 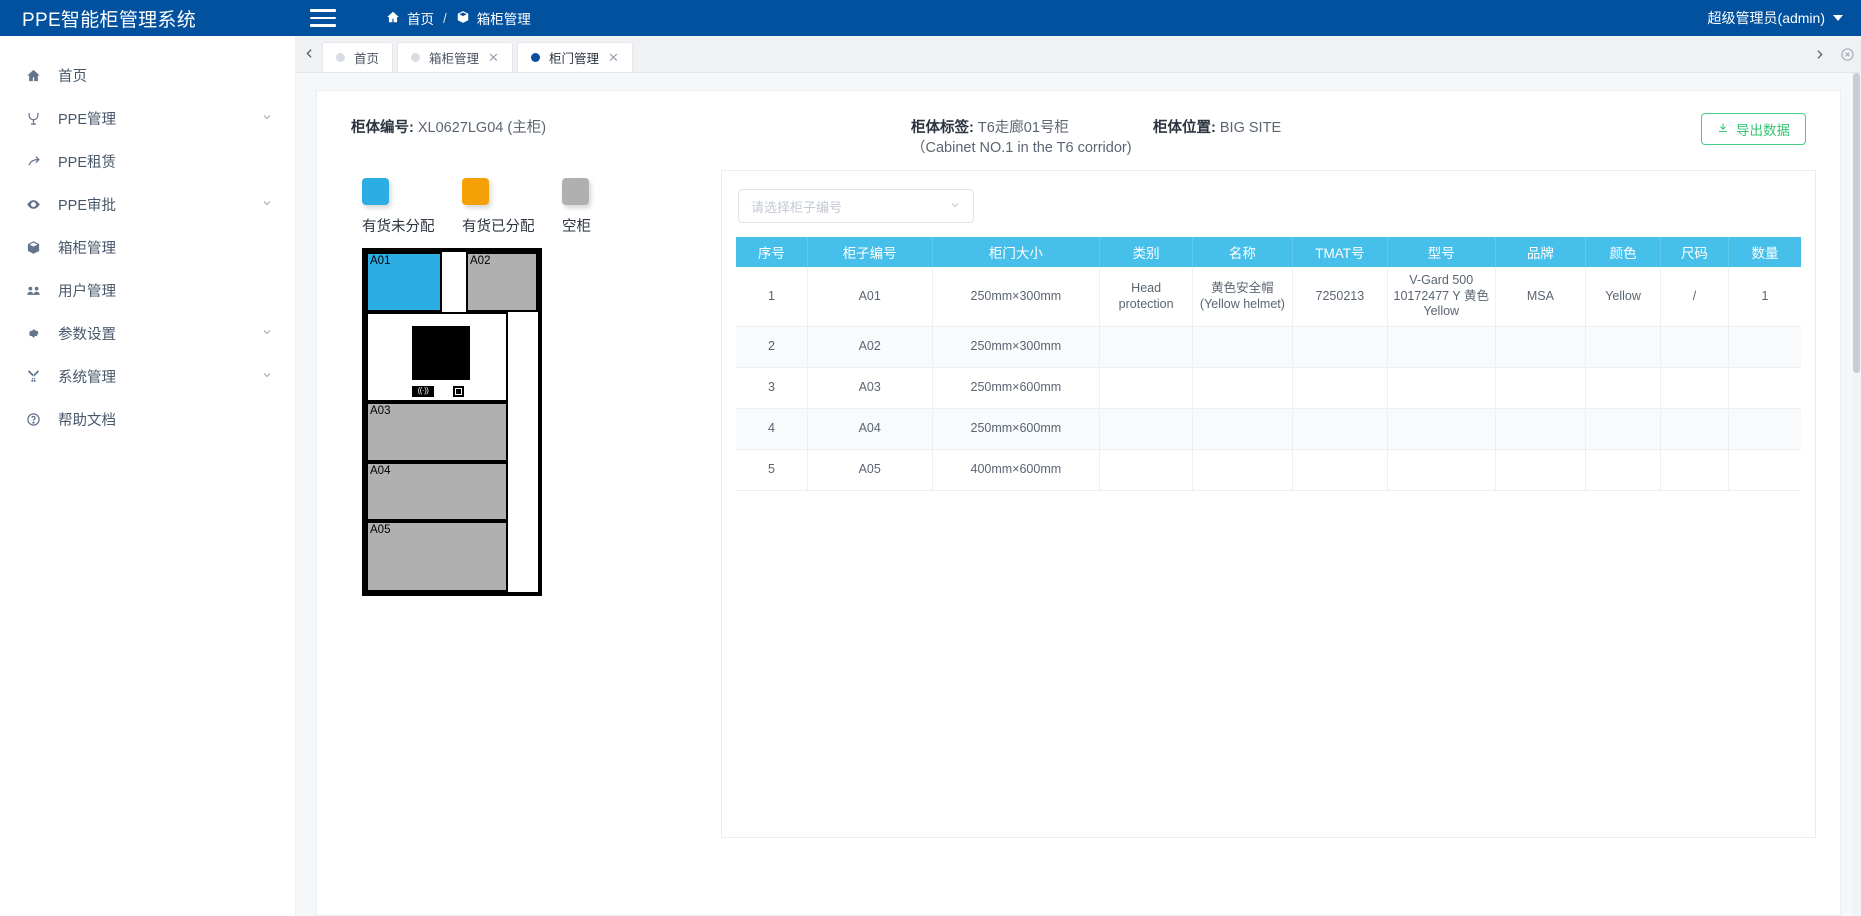 I want to click on page-scrollbar, so click(x=1856, y=494).